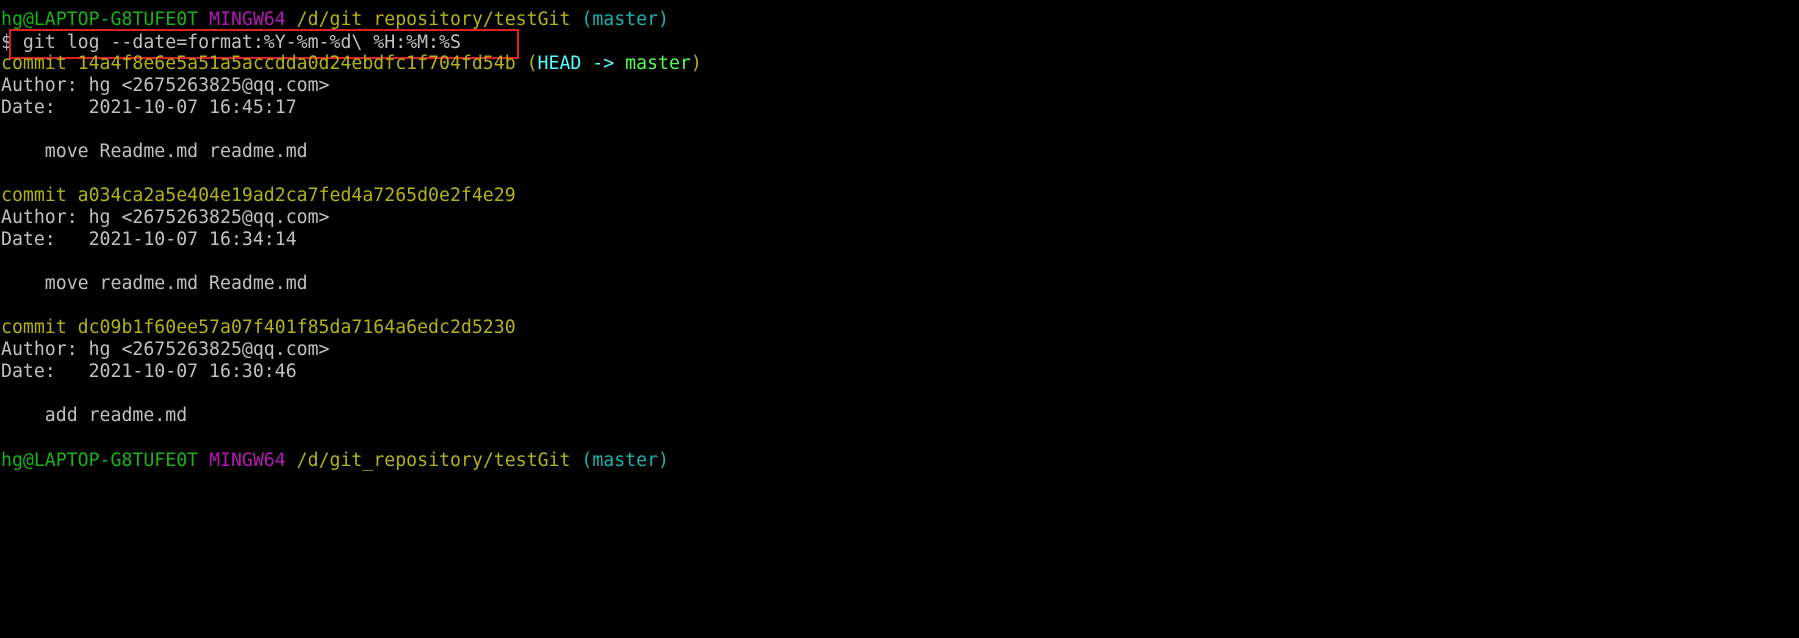  What do you see at coordinates (532, 63) in the screenshot?
I see `refs-open-paren: (` at bounding box center [532, 63].